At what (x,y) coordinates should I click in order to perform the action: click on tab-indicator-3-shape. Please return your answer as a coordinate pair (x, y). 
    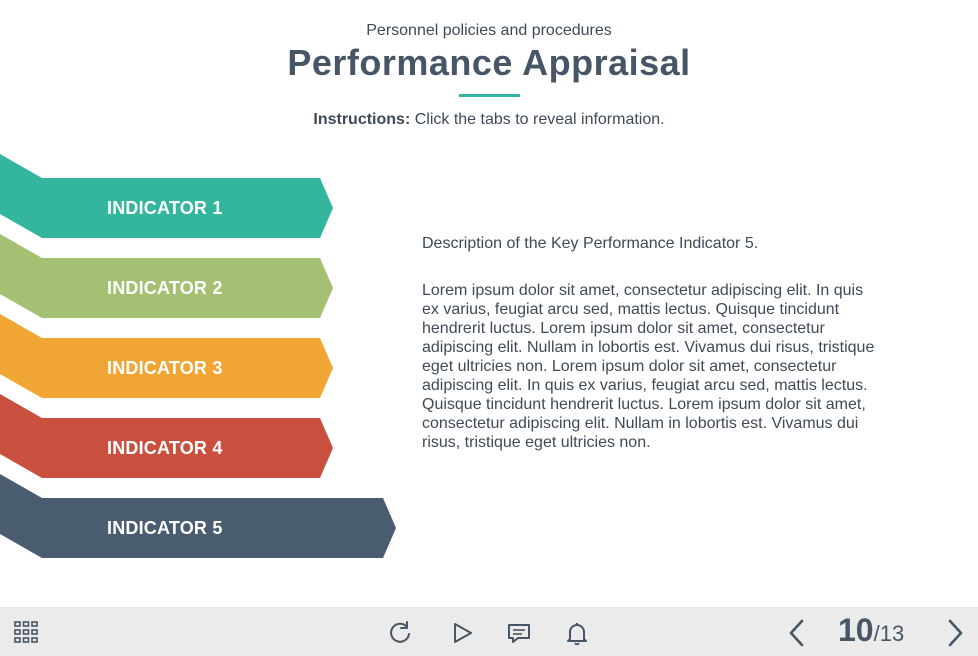
    Looking at the image, I should click on (166, 356).